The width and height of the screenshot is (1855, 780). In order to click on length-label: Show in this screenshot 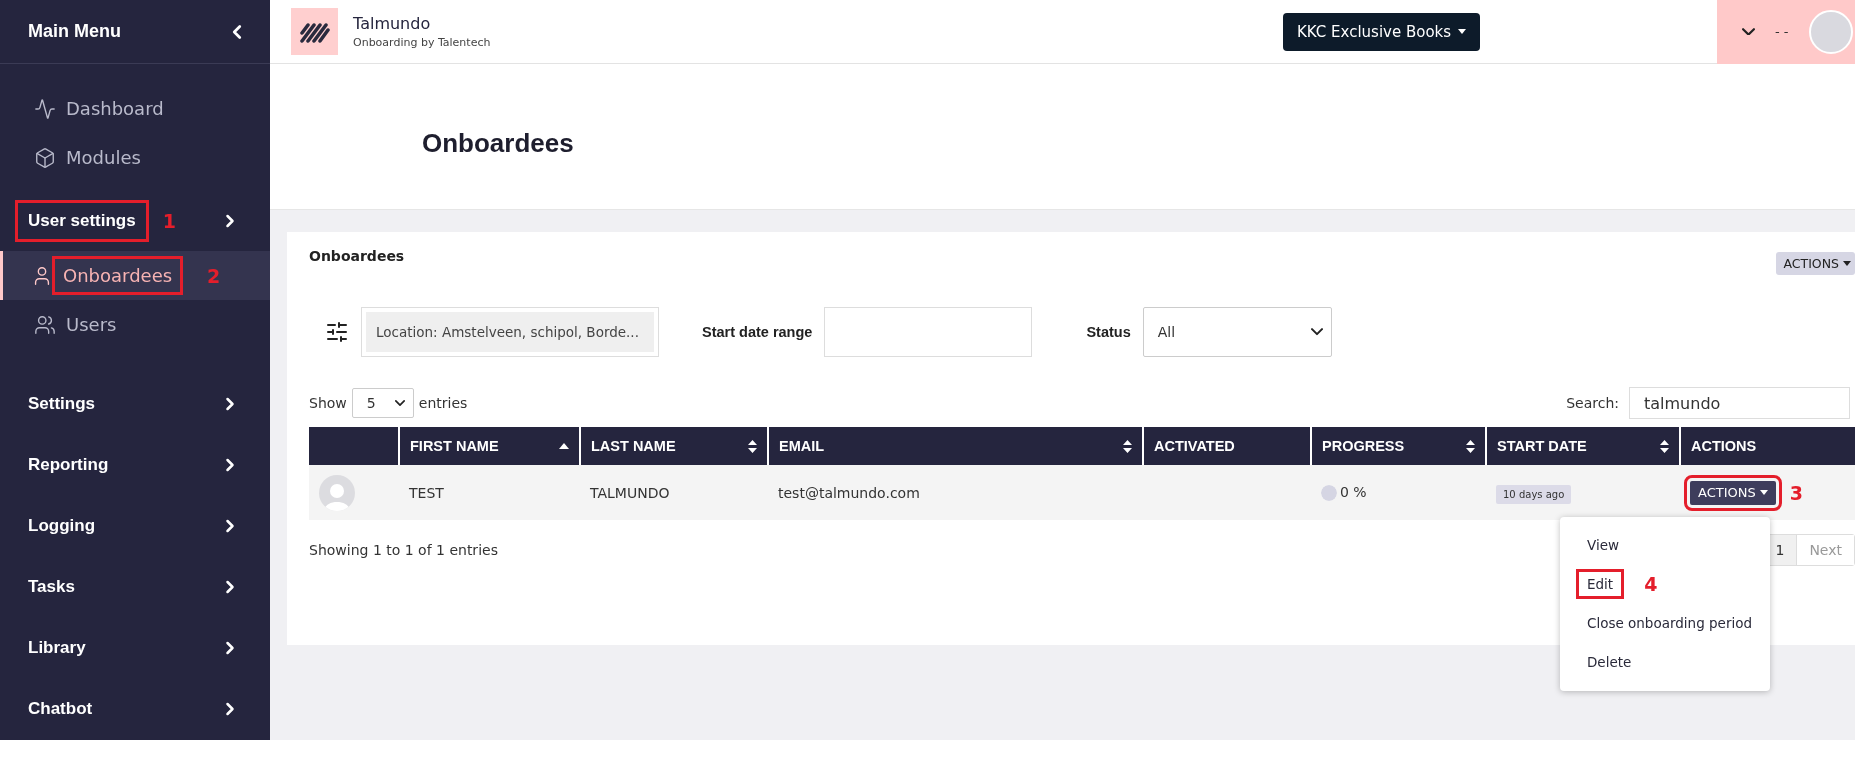, I will do `click(328, 403)`.